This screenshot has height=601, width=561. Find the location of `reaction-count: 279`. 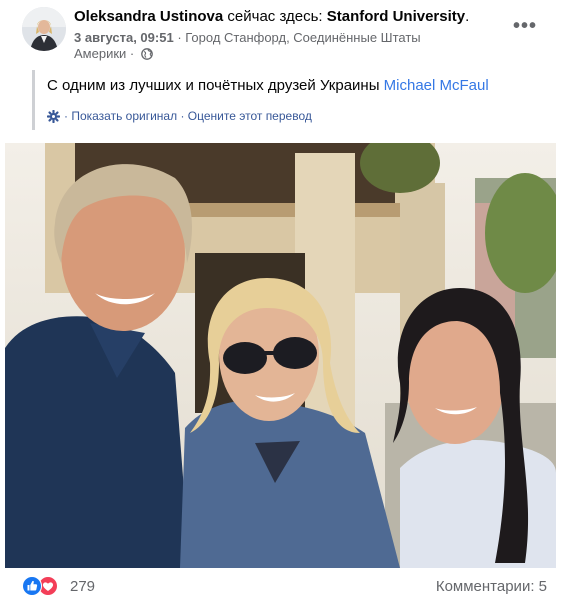

reaction-count: 279 is located at coordinates (83, 586).